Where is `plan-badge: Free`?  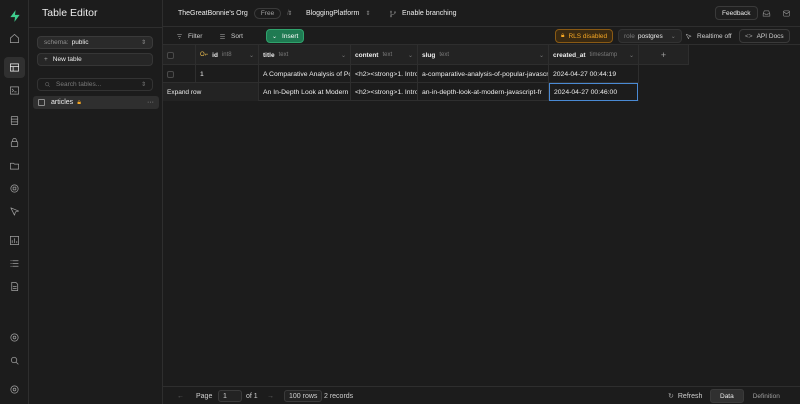
plan-badge: Free is located at coordinates (267, 13).